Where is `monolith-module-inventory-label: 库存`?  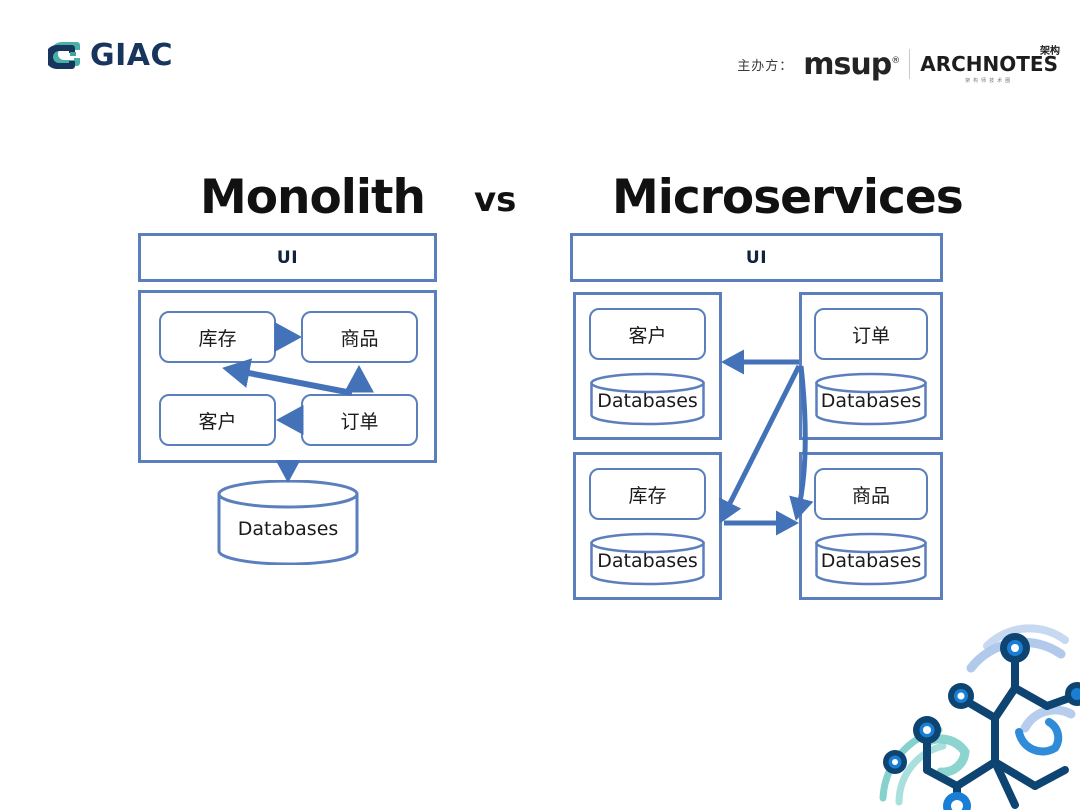
monolith-module-inventory-label: 库存 is located at coordinates (217, 338).